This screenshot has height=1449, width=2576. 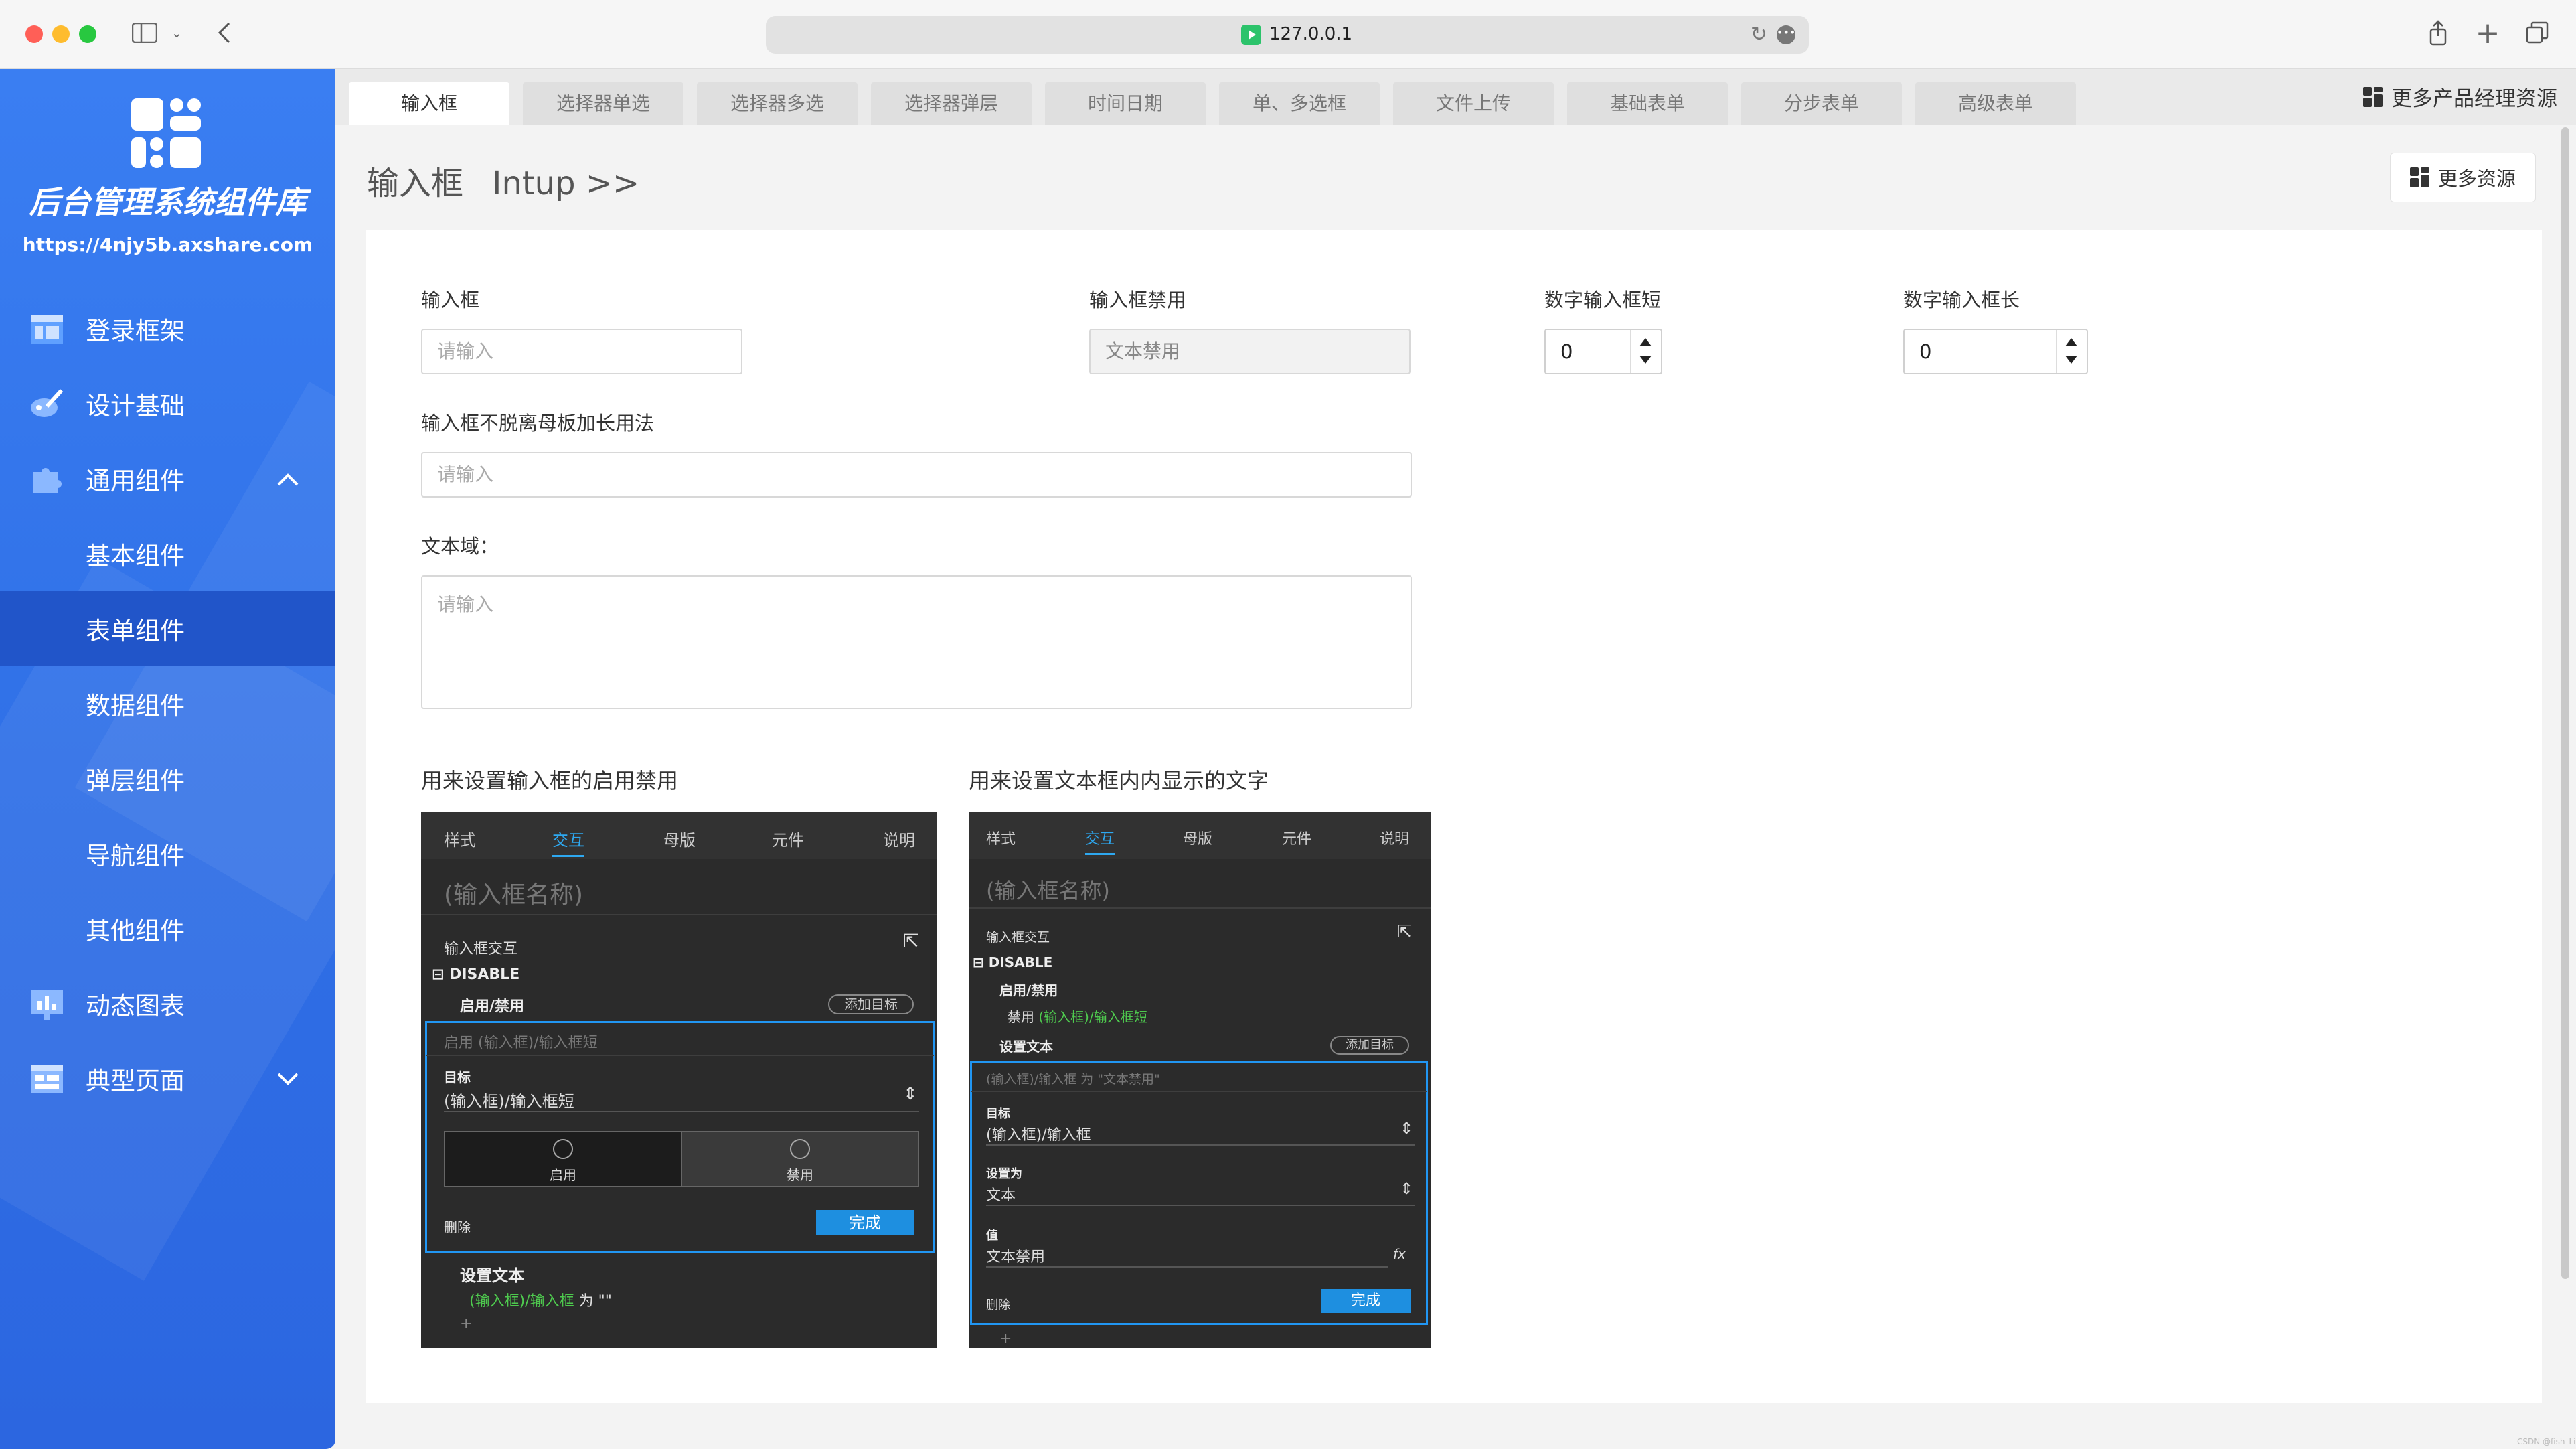 I want to click on sidebar-item-login-frame: 登录框架, so click(x=168, y=328).